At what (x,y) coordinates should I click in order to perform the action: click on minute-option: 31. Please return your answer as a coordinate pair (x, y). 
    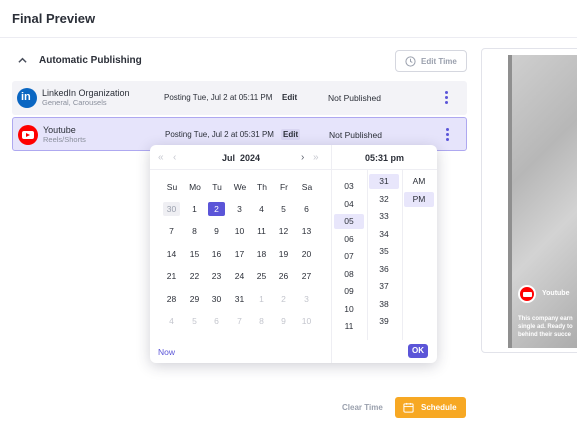
    Looking at the image, I should click on (384, 181).